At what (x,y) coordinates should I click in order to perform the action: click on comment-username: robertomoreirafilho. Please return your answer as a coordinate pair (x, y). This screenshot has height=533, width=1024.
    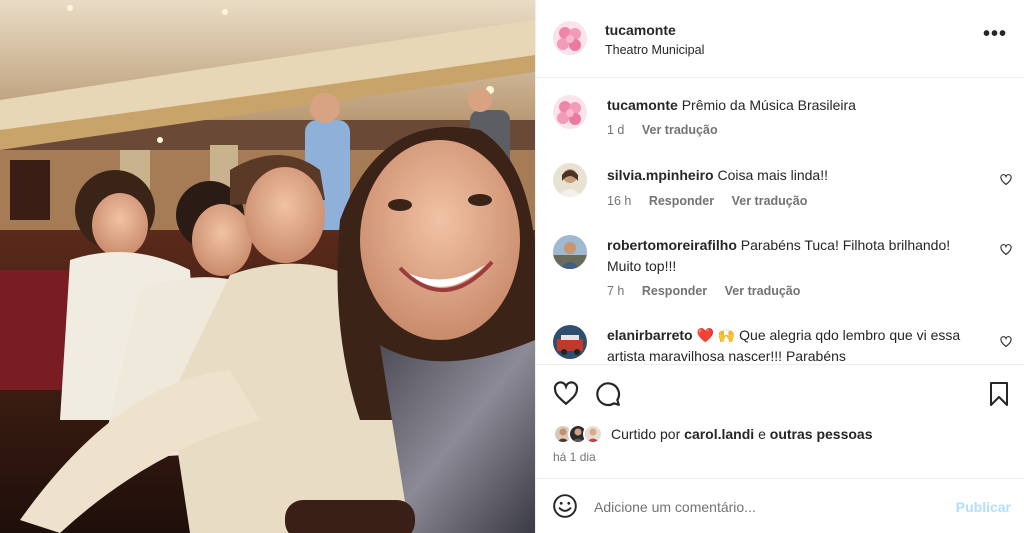
    Looking at the image, I should click on (672, 245).